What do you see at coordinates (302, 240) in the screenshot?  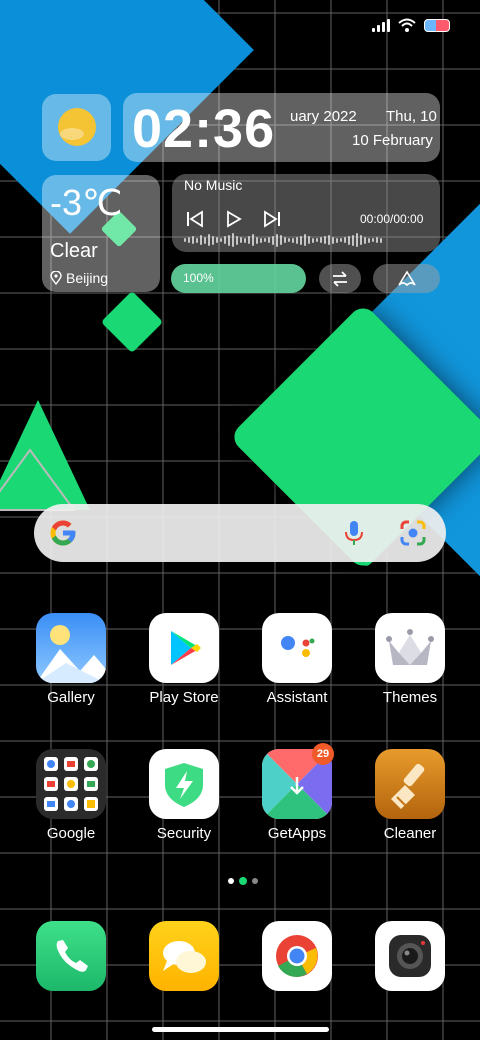 I see `audio-waveform` at bounding box center [302, 240].